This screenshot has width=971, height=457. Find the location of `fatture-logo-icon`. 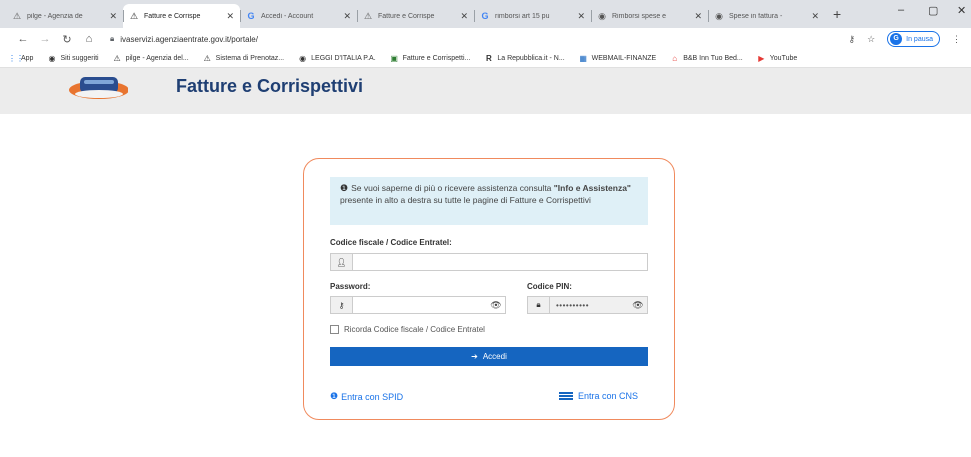

fatture-logo-icon is located at coordinates (98, 88).